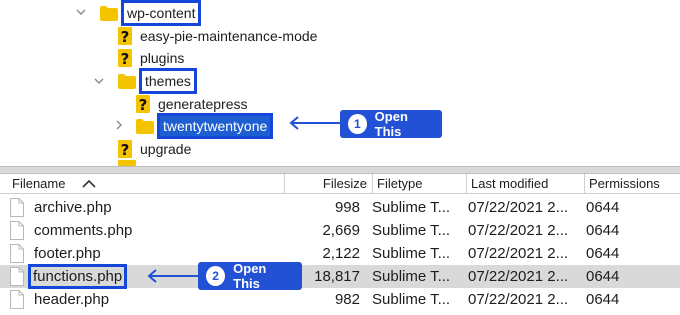 The height and width of the screenshot is (315, 680). I want to click on callout-open-this-1: 1 Open This, so click(391, 124).